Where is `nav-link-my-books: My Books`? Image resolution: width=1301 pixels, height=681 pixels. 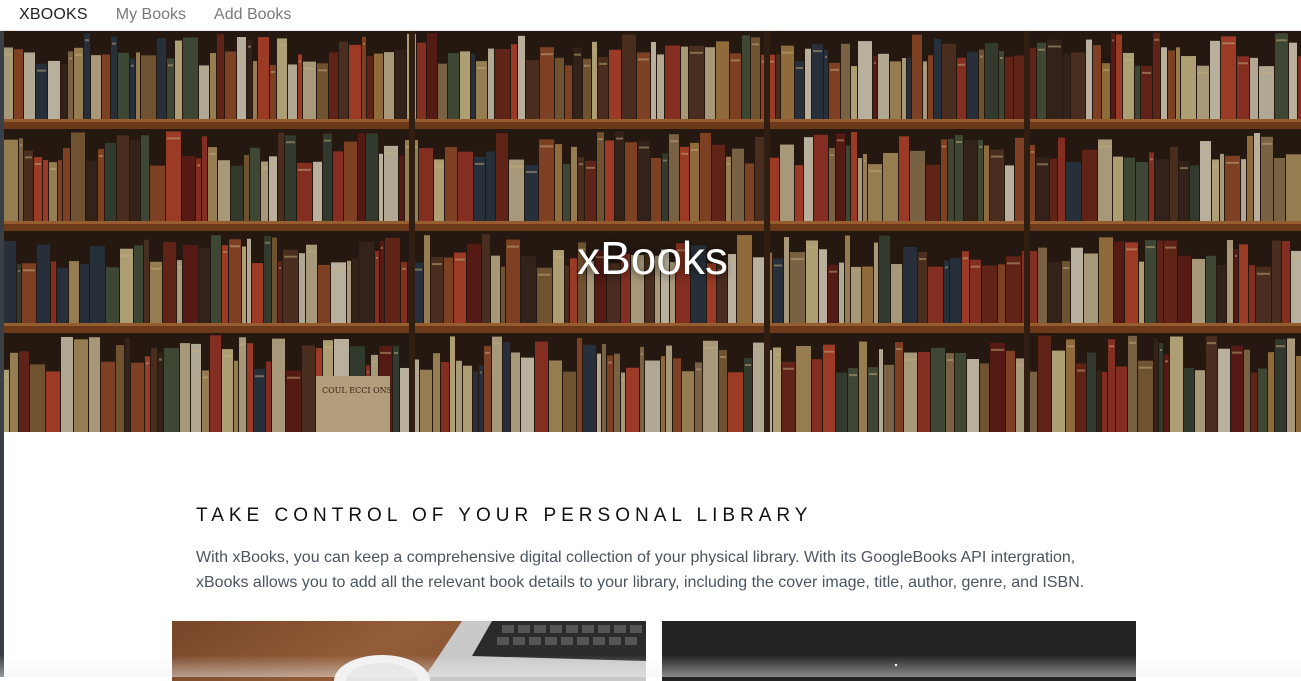 nav-link-my-books: My Books is located at coordinates (151, 15).